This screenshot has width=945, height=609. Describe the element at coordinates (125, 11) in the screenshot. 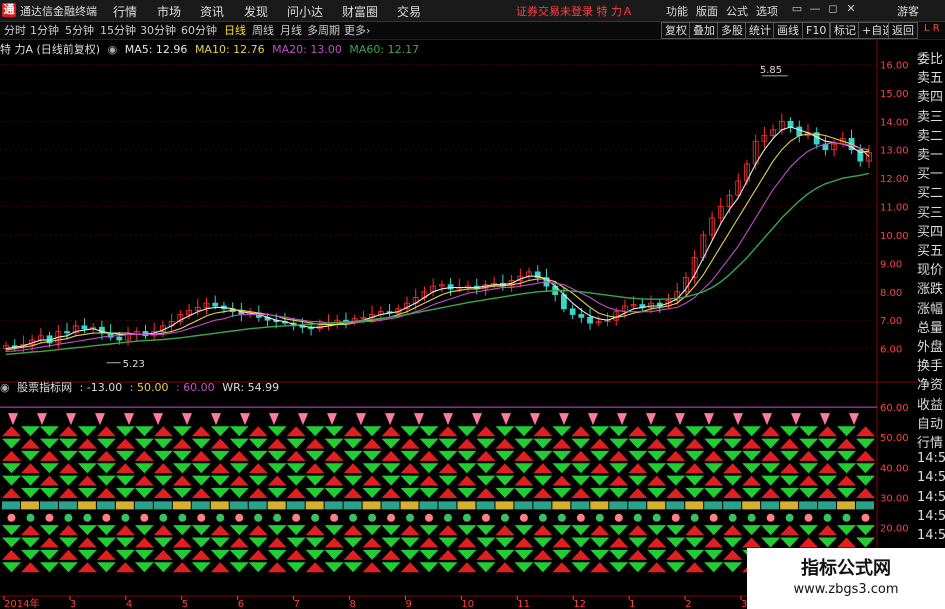

I see `menu-quotes: 行情` at that location.